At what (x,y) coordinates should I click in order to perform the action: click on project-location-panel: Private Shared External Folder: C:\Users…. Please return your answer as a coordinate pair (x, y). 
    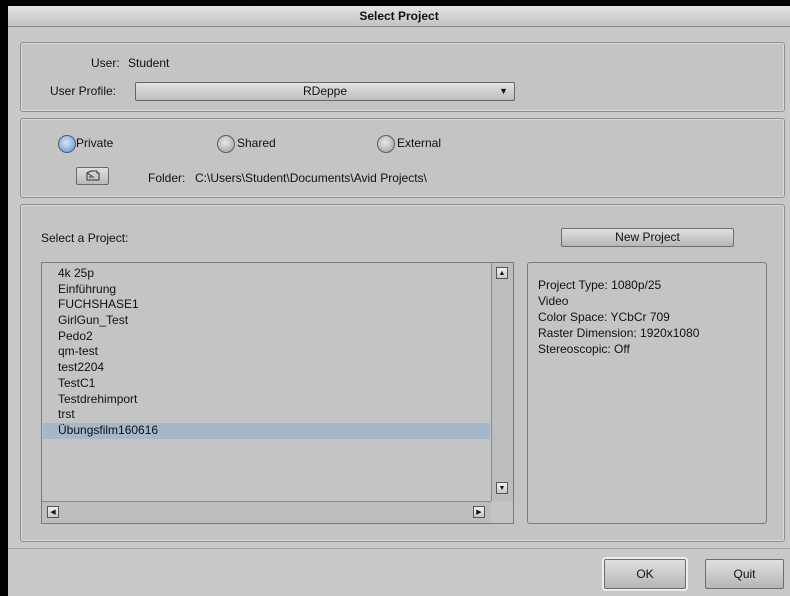
    Looking at the image, I should click on (402, 158).